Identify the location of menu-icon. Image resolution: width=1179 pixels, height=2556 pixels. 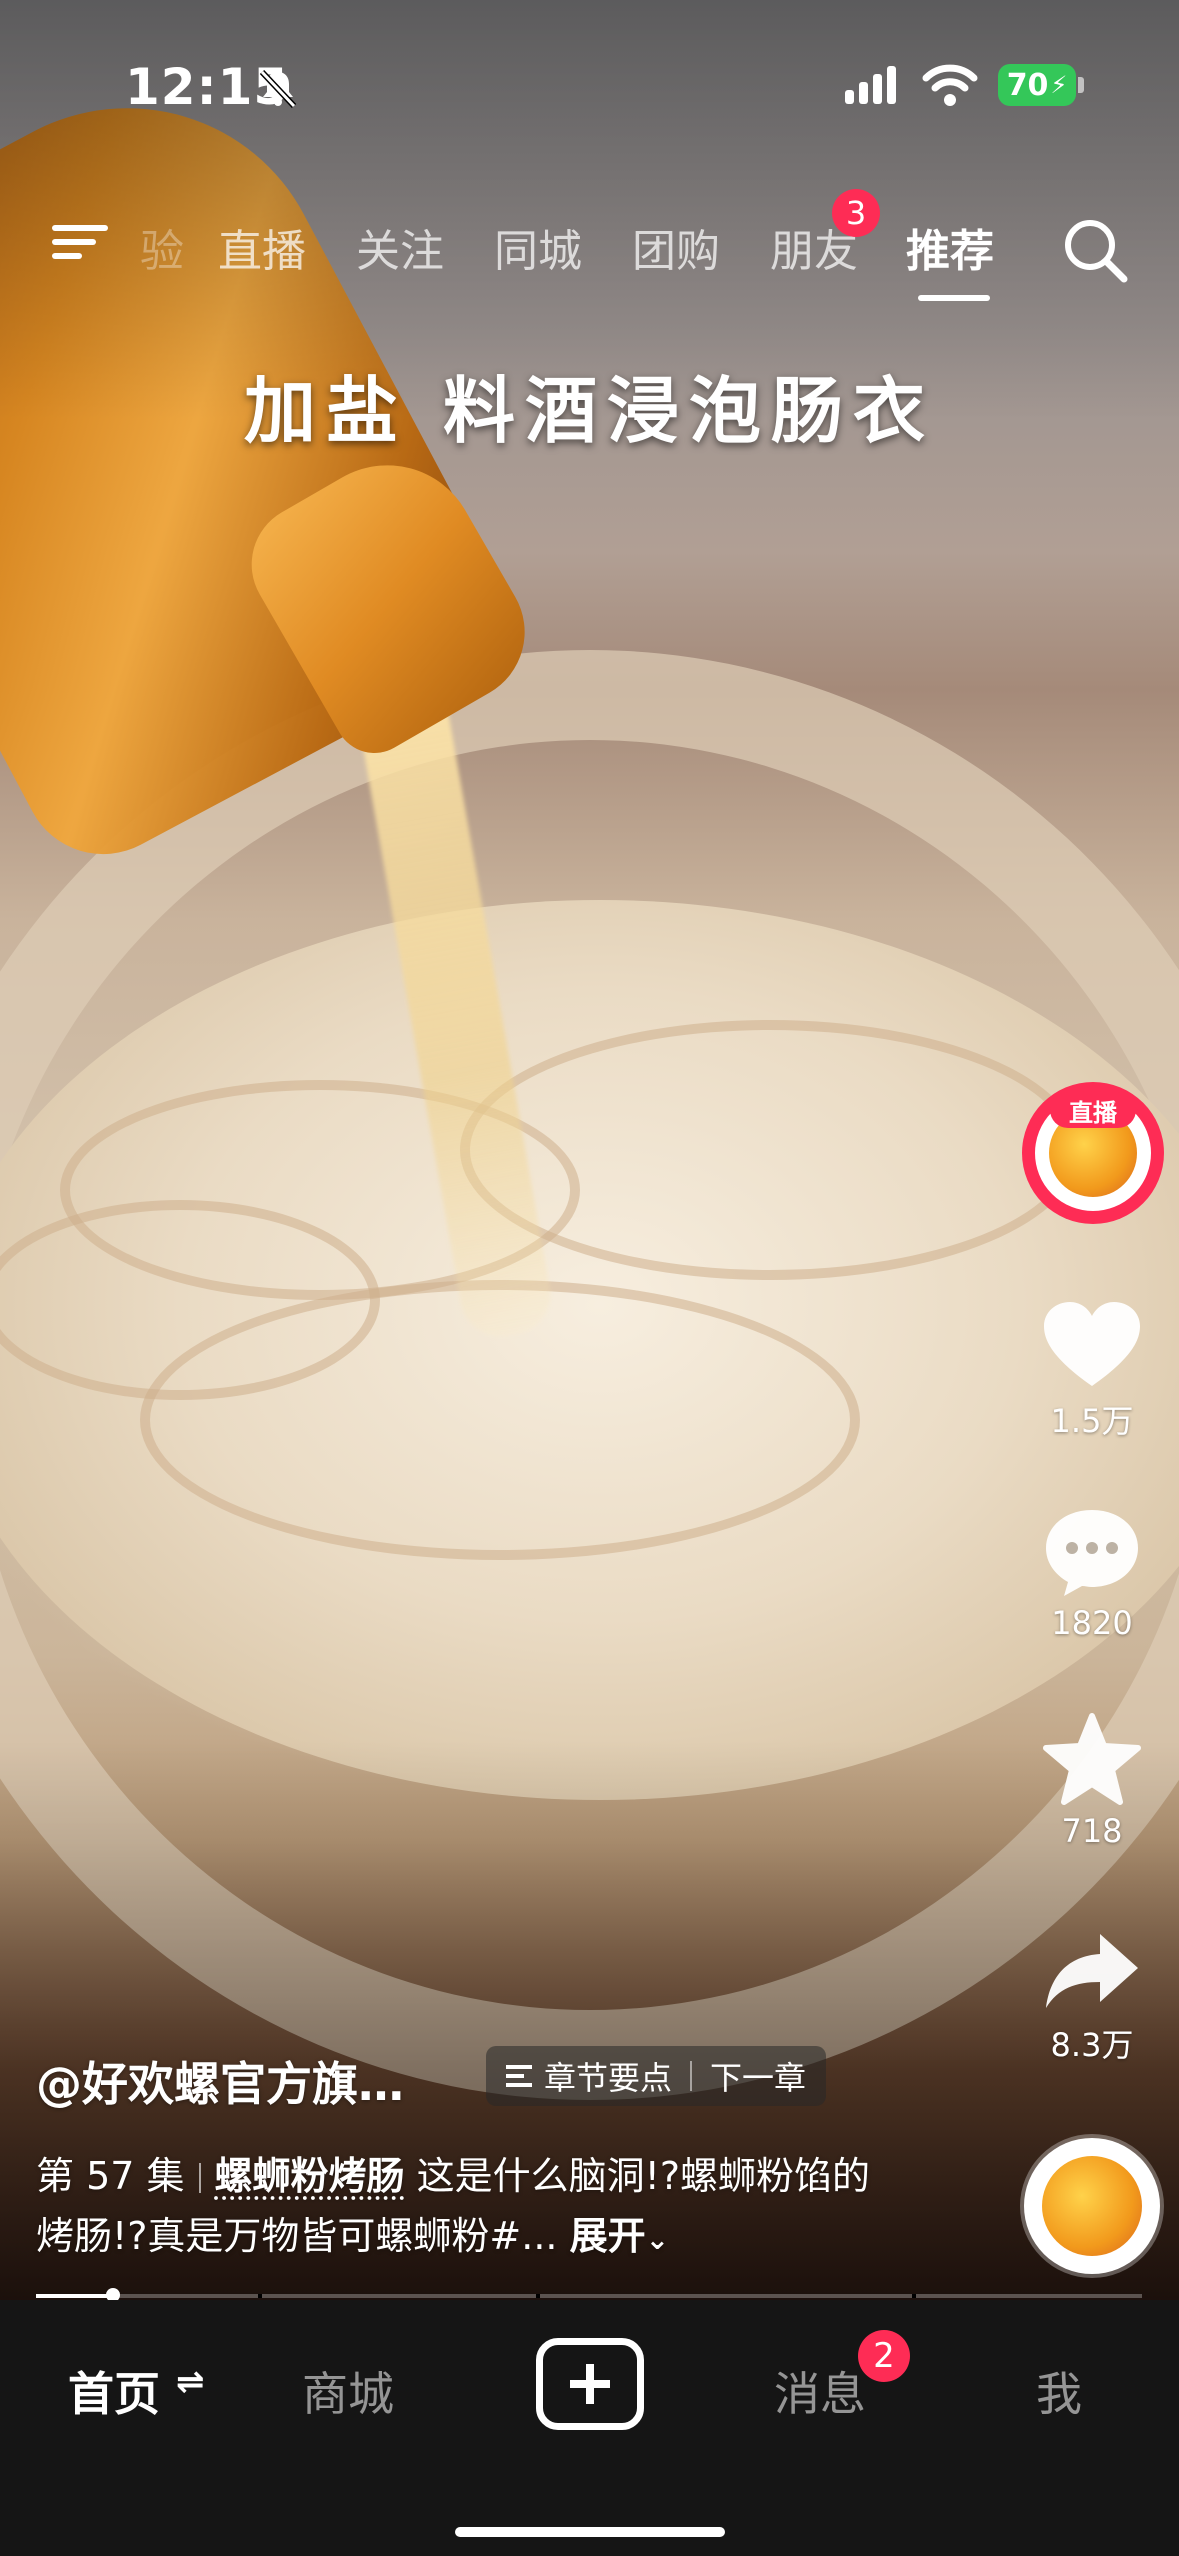
(83, 242).